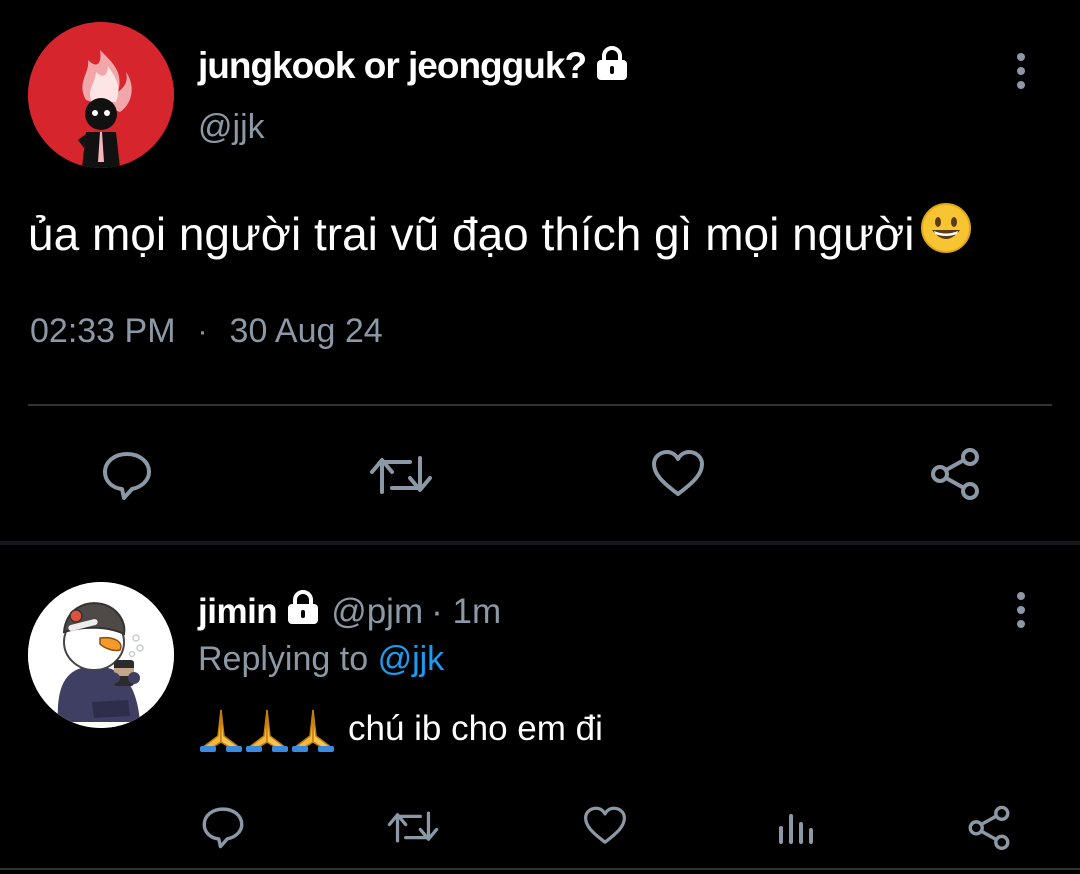 The image size is (1080, 874). I want to click on reply-more-options-icon, so click(1021, 610).